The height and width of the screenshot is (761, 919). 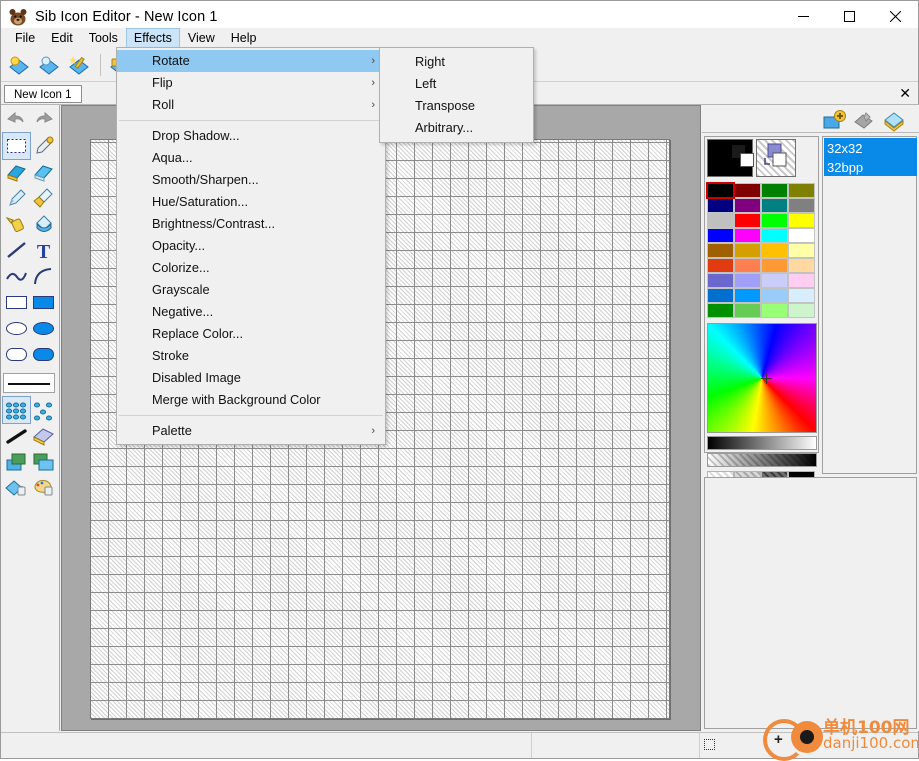 I want to click on gradient-tool, so click(x=16, y=410).